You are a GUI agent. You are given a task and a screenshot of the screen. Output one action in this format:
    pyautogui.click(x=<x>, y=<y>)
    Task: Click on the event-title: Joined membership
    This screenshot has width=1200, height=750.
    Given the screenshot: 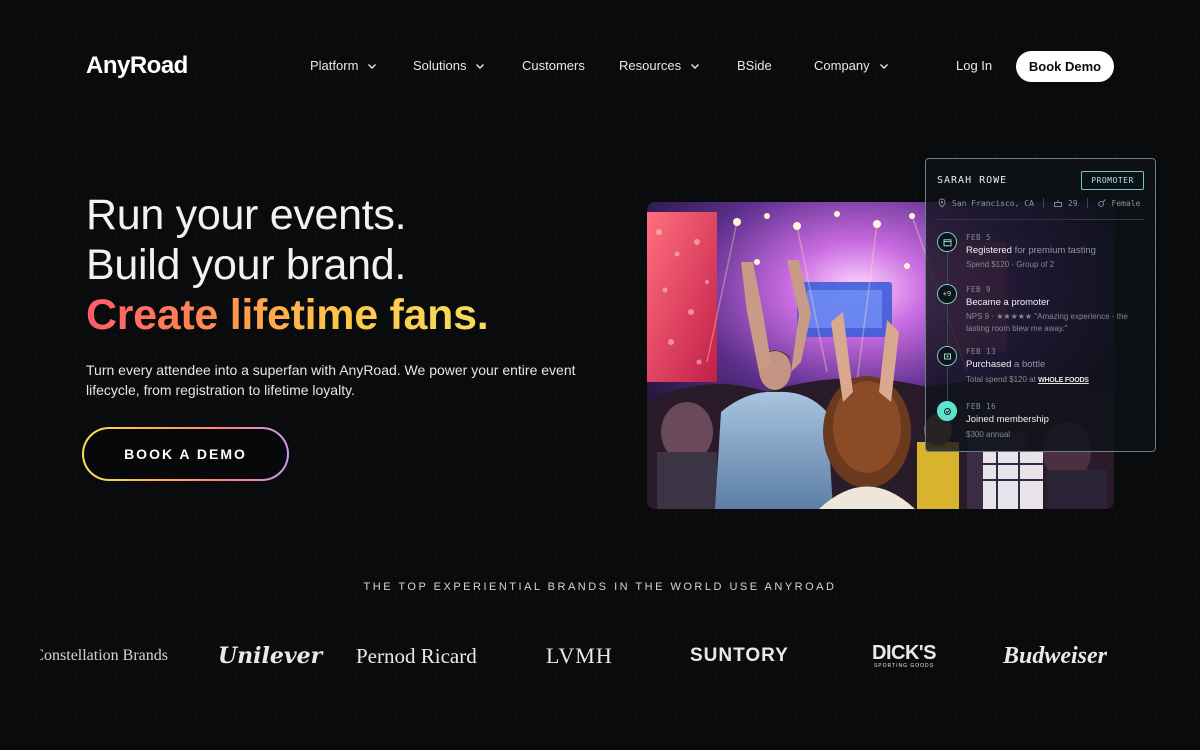 What is the action you would take?
    pyautogui.click(x=1007, y=419)
    